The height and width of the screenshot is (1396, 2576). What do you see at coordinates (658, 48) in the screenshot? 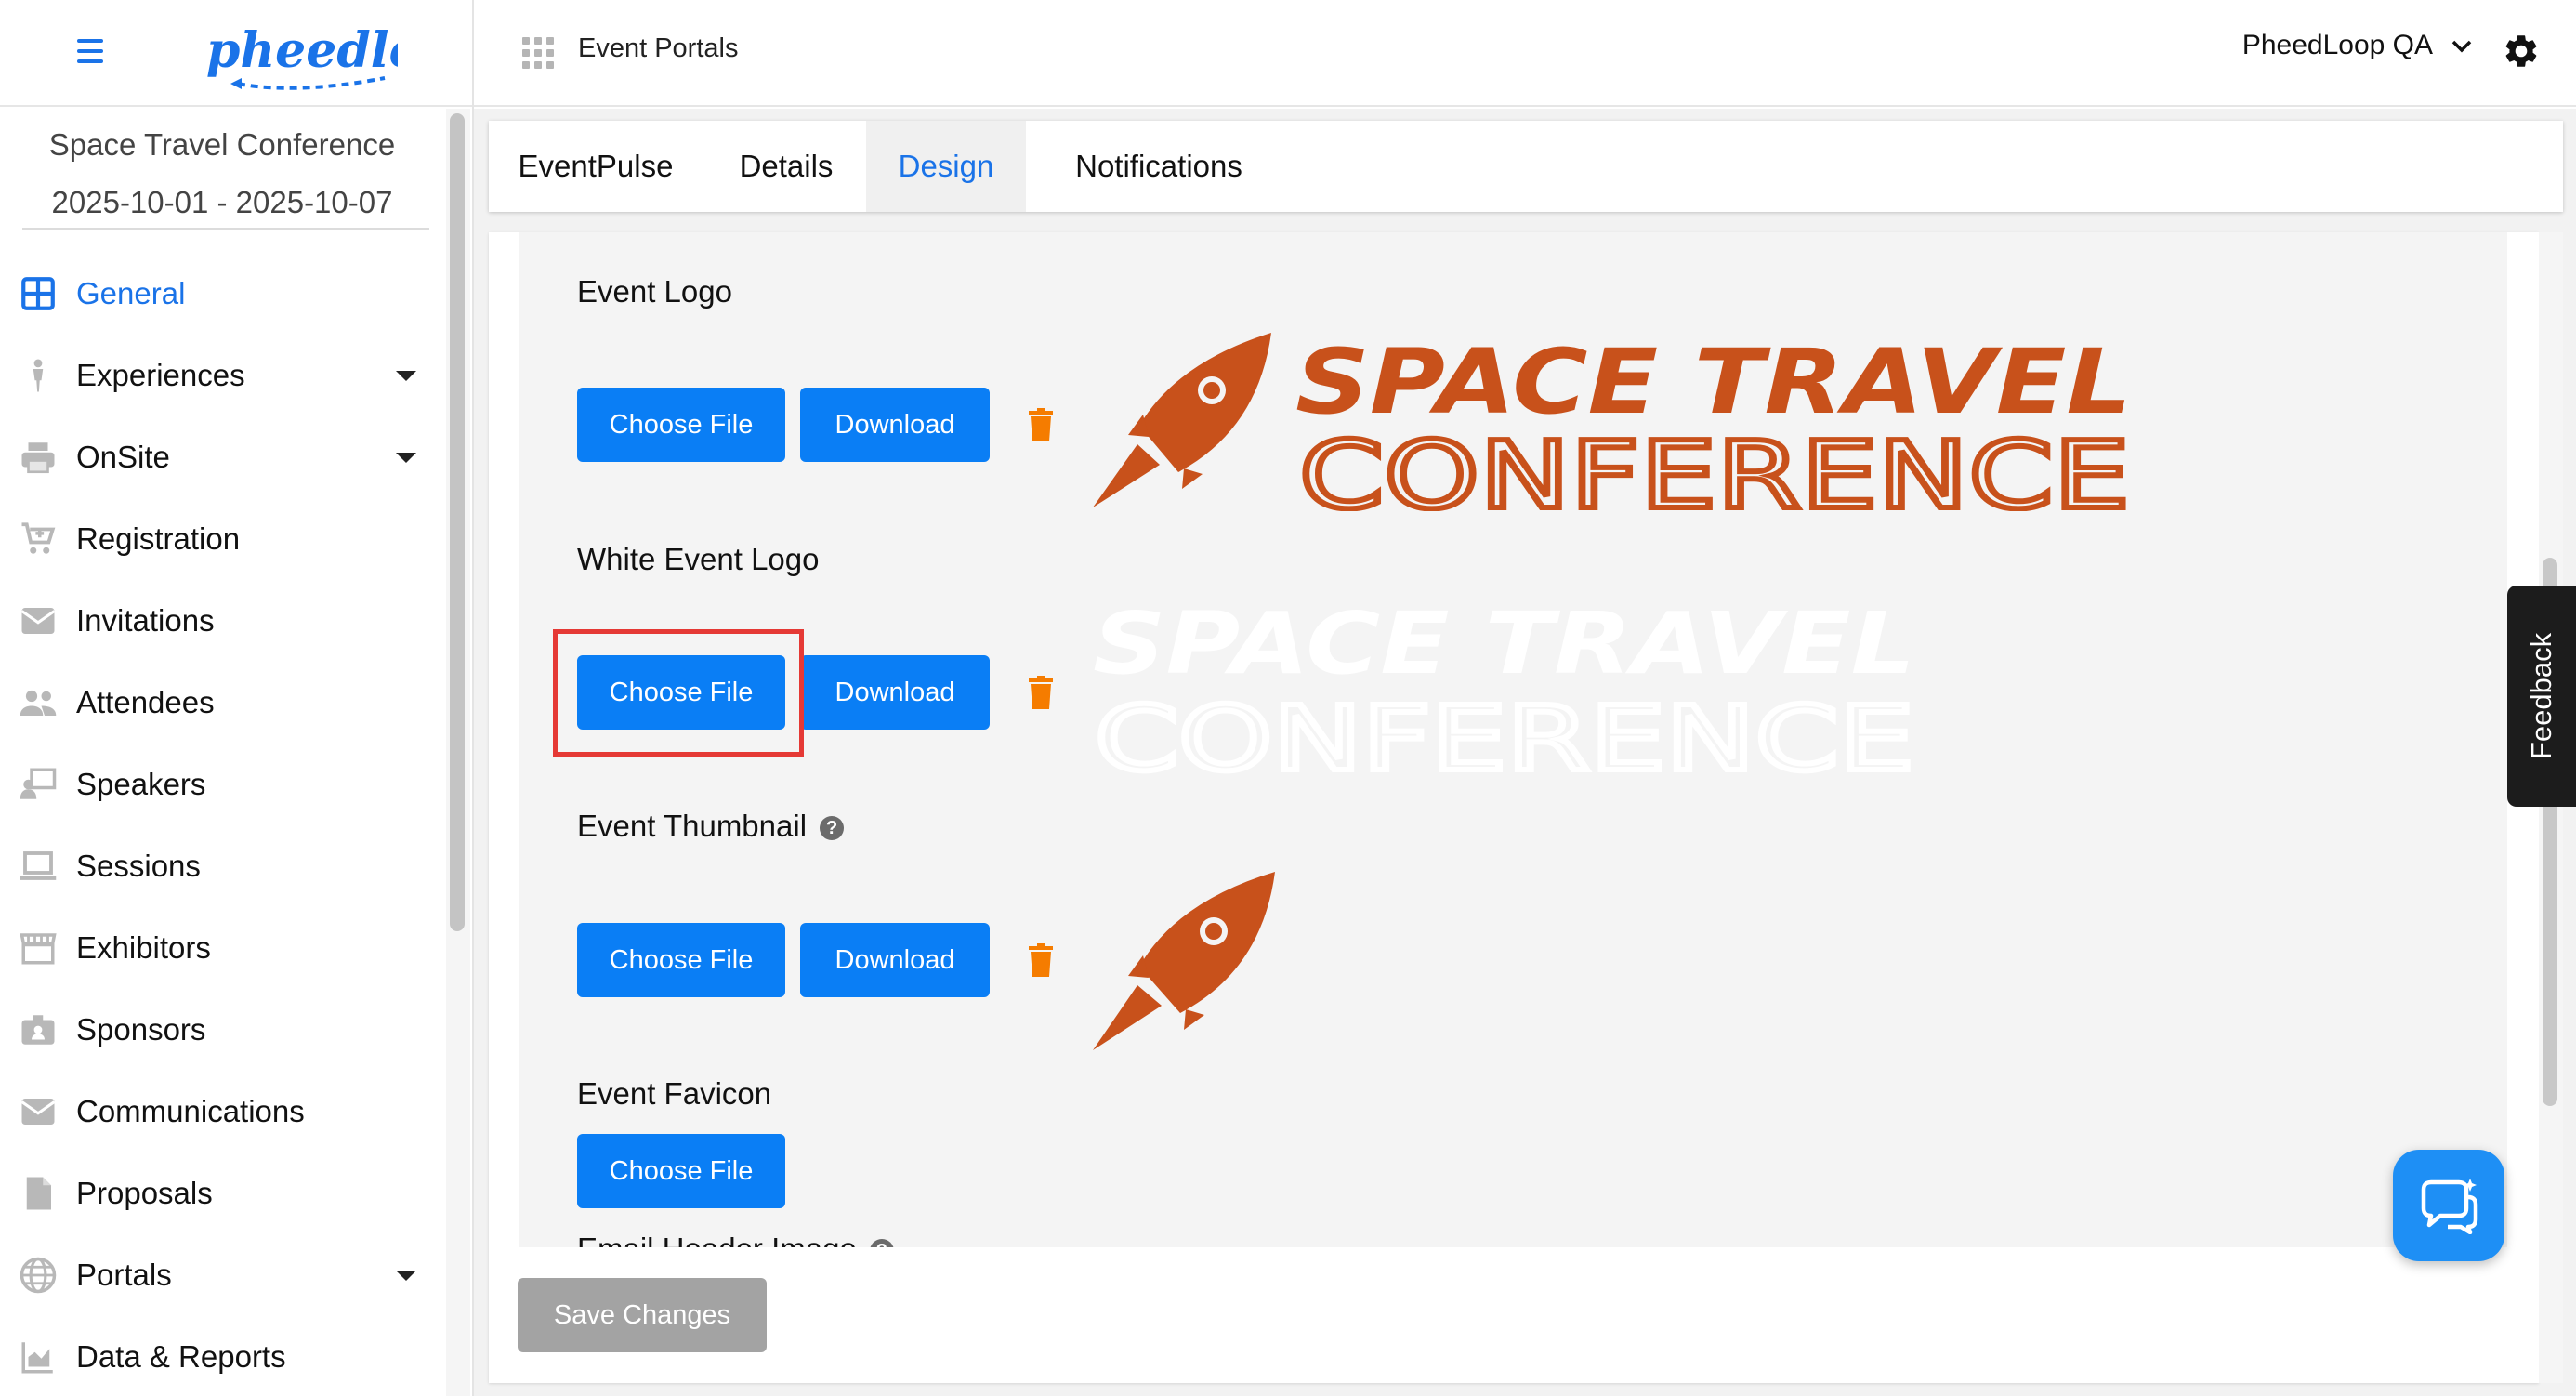
I see `page-title: Event Portals` at bounding box center [658, 48].